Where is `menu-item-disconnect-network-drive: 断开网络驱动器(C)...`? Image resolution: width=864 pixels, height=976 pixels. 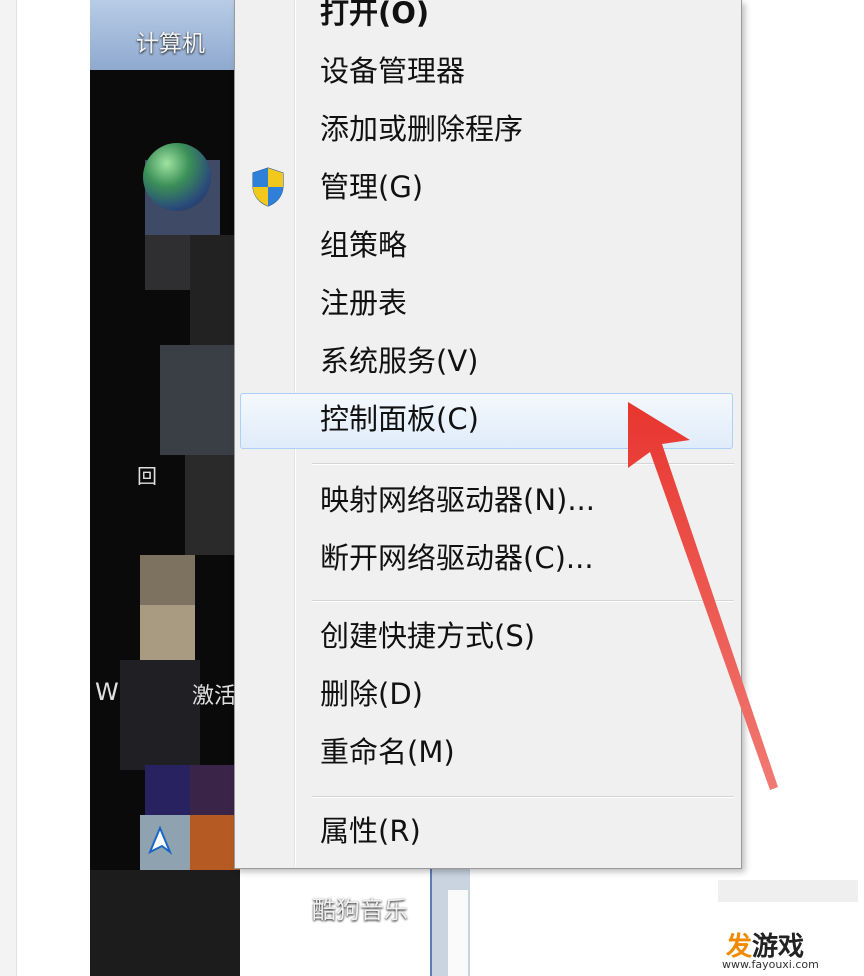
menu-item-disconnect-network-drive: 断开网络驱动器(C)... is located at coordinates (457, 558).